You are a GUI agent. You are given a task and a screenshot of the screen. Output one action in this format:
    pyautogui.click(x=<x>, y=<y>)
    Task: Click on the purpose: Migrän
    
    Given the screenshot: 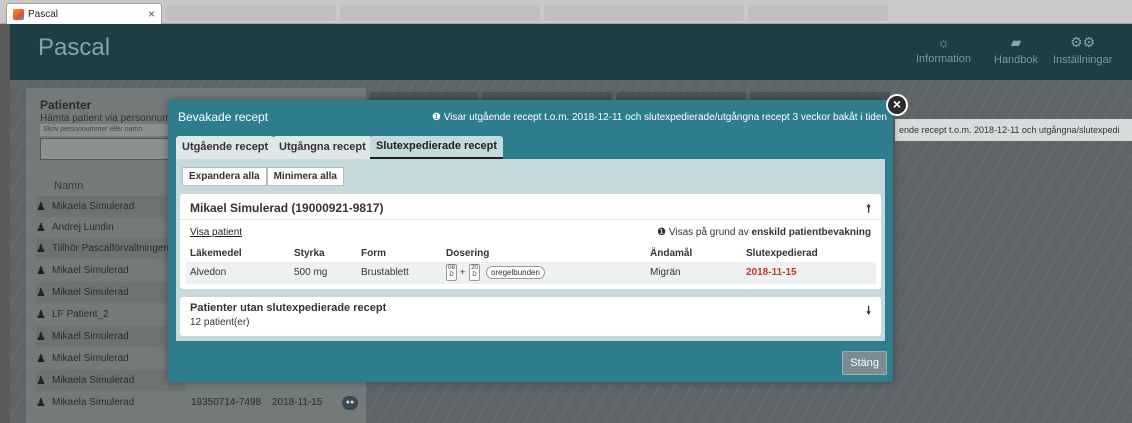 What is the action you would take?
    pyautogui.click(x=665, y=272)
    